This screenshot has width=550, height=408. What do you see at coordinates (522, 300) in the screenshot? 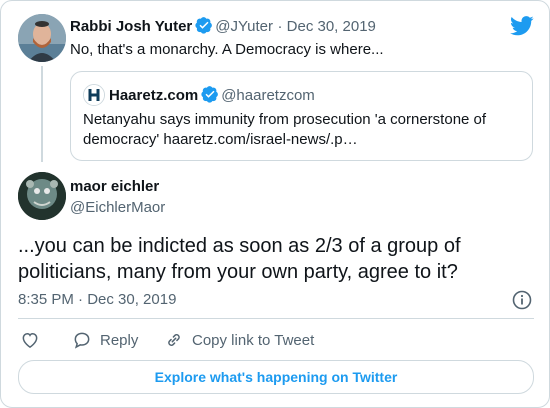
I see `info-icon` at bounding box center [522, 300].